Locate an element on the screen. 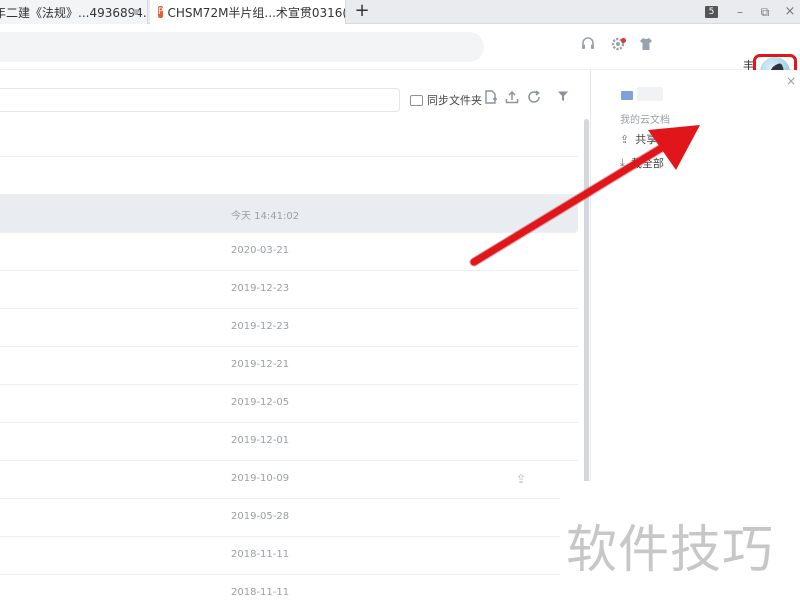 Image resolution: width=800 pixels, height=600 pixels. table-row: 2019-12-01 is located at coordinates (289, 442).